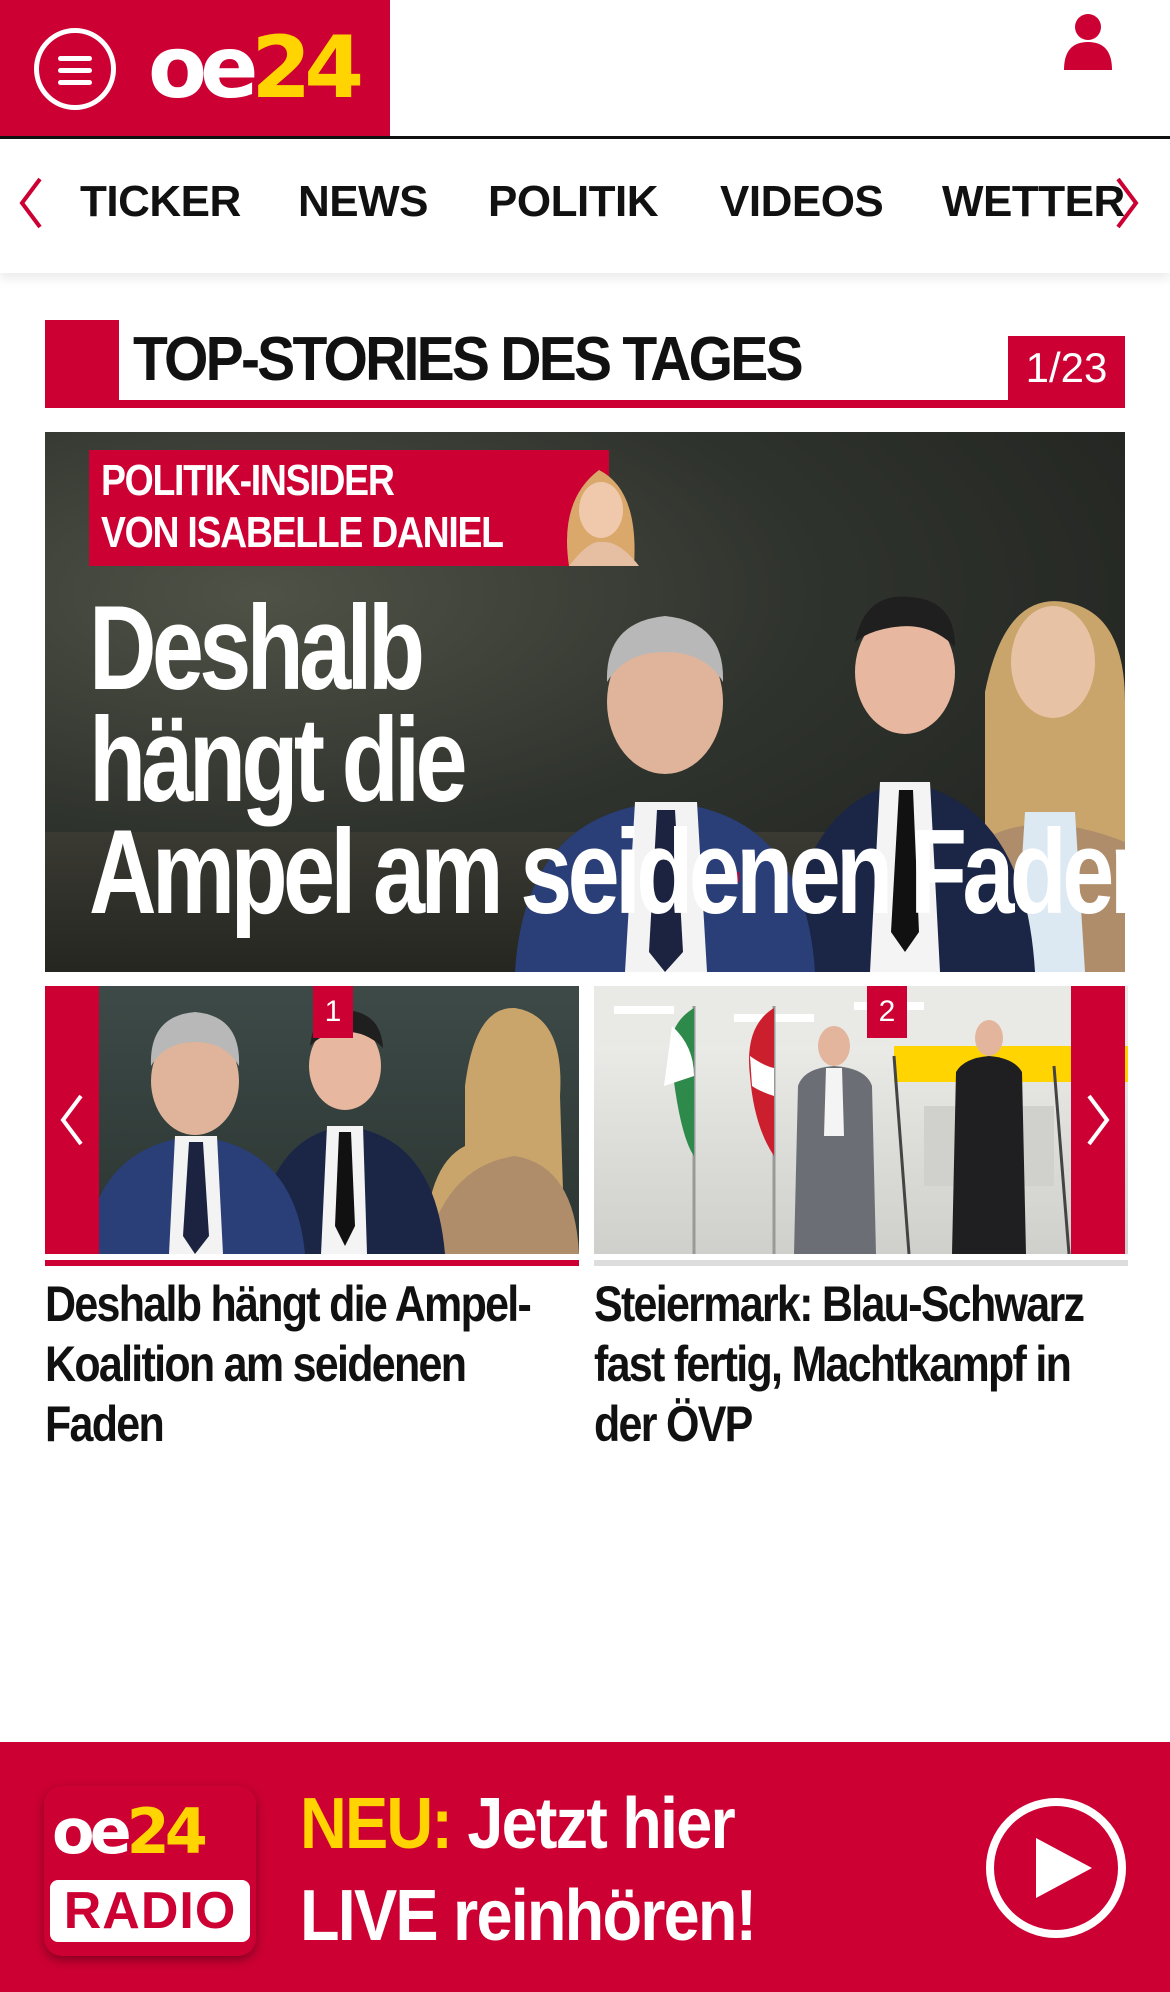 This screenshot has width=1170, height=1992. What do you see at coordinates (75, 69) in the screenshot?
I see `menu-icon` at bounding box center [75, 69].